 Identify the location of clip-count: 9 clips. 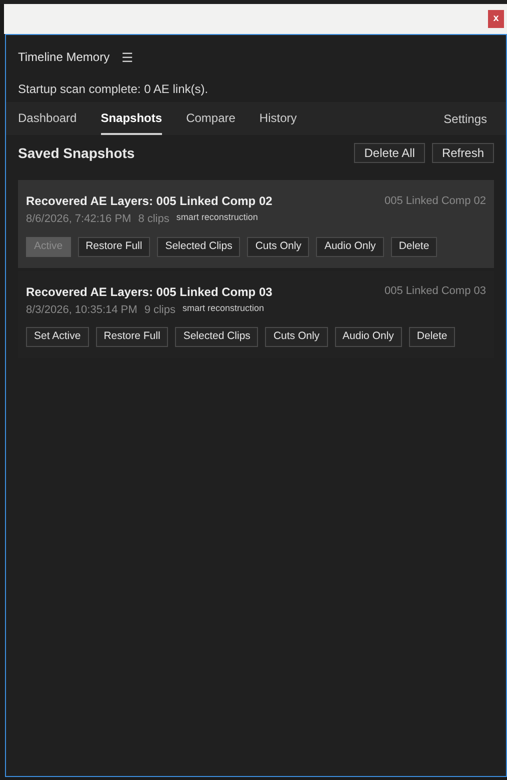
(160, 310).